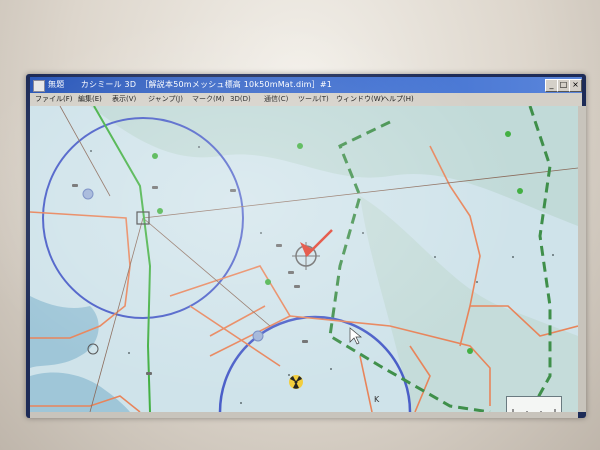 The height and width of the screenshot is (450, 600). I want to click on menu-3d: 3D(D), so click(240, 99).